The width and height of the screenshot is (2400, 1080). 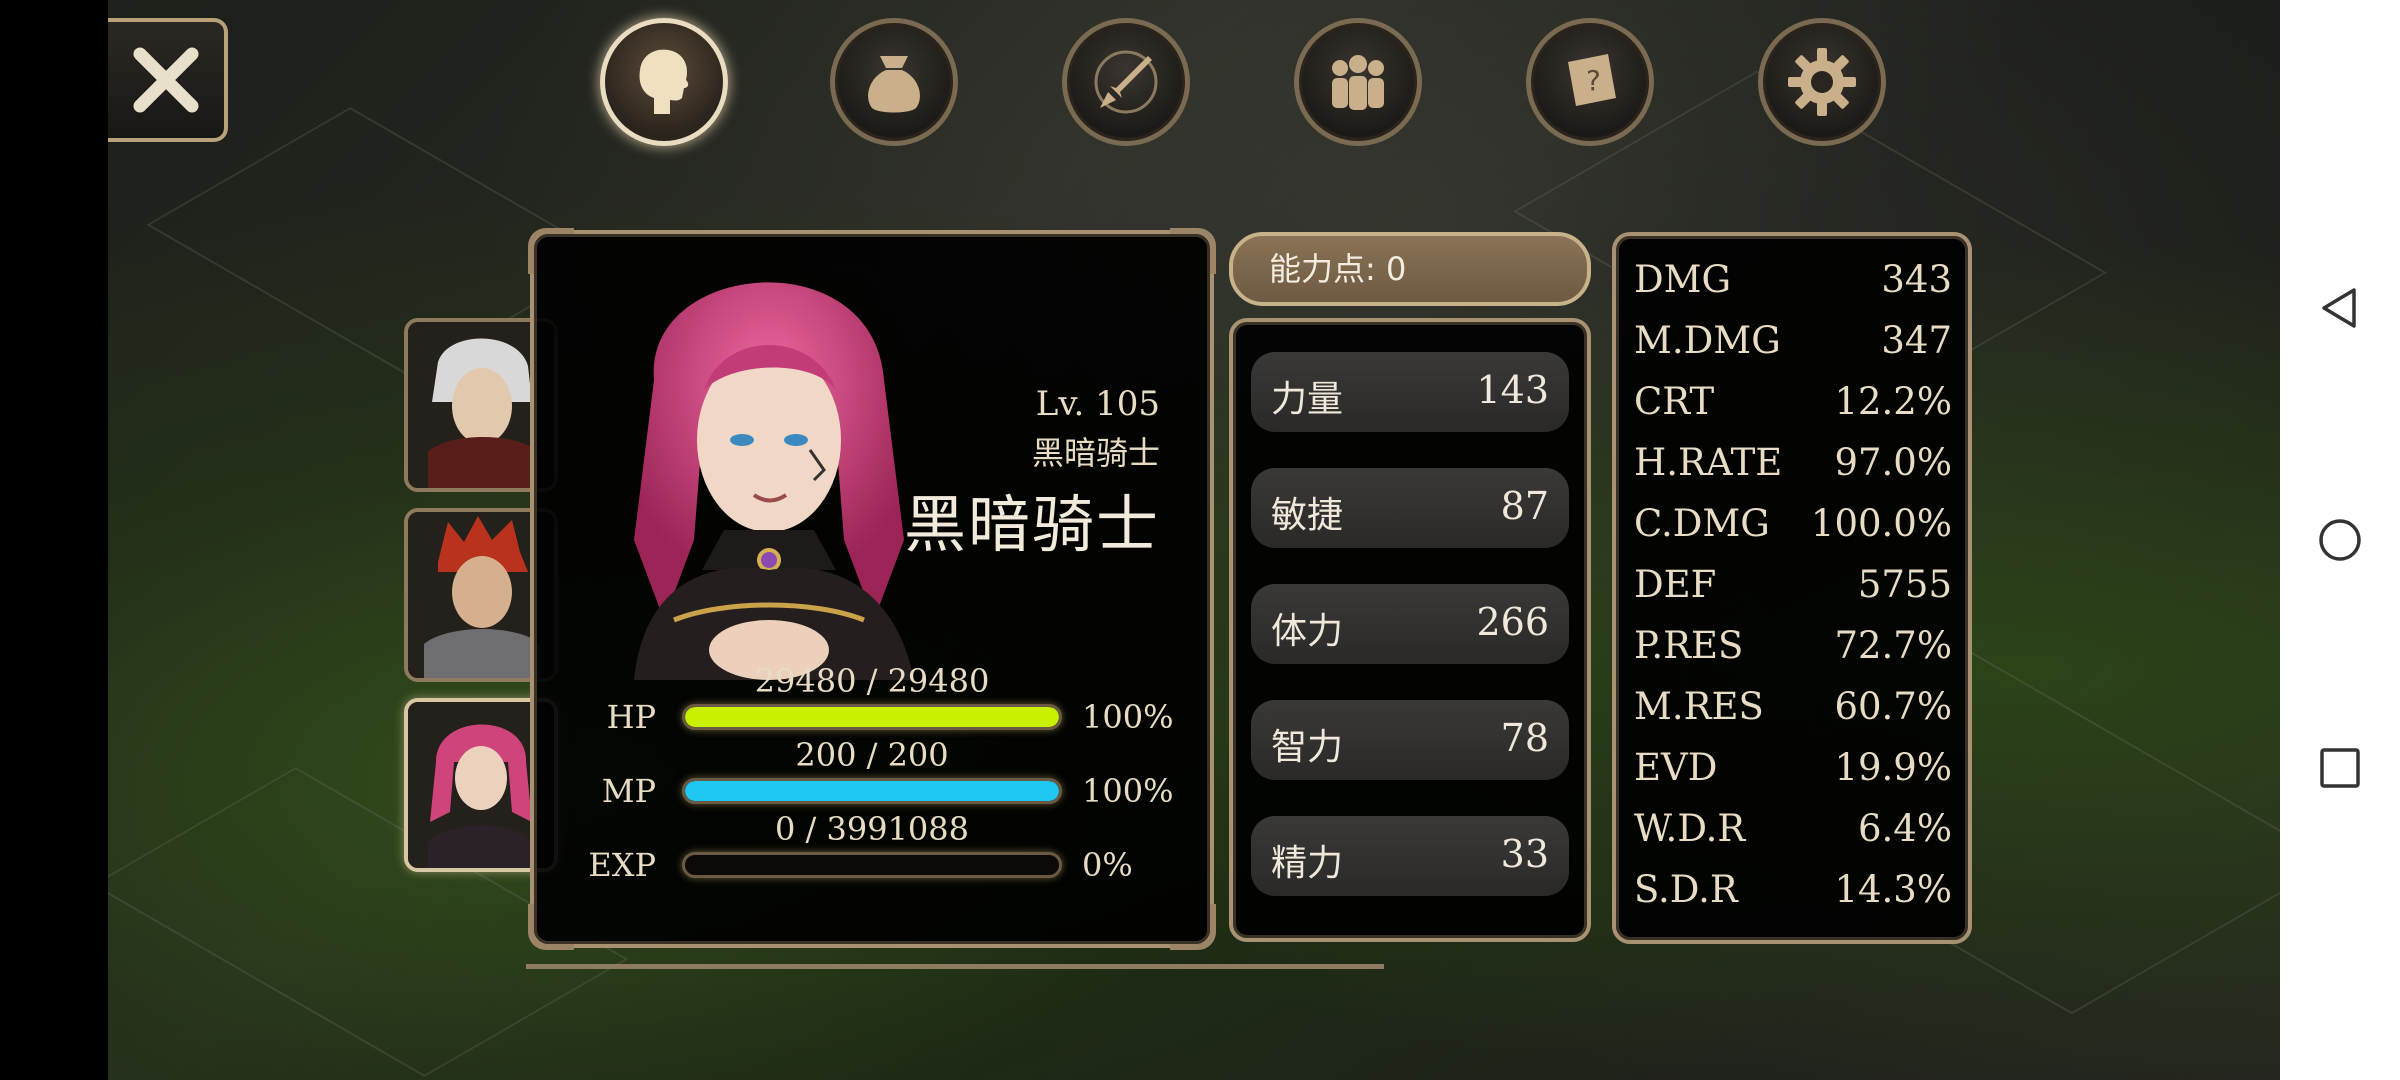 What do you see at coordinates (1683, 279) in the screenshot?
I see `stat-label: DMG` at bounding box center [1683, 279].